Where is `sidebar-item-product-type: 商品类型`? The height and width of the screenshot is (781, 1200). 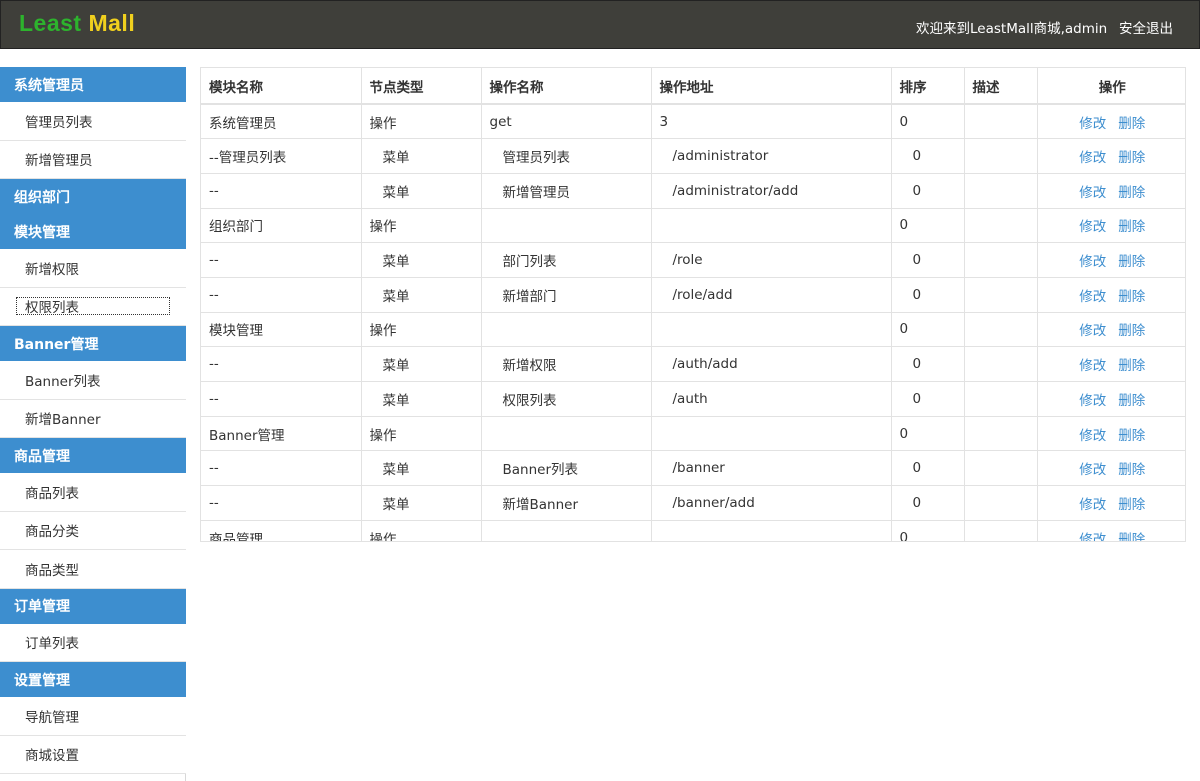 sidebar-item-product-type: 商品类型 is located at coordinates (93, 569).